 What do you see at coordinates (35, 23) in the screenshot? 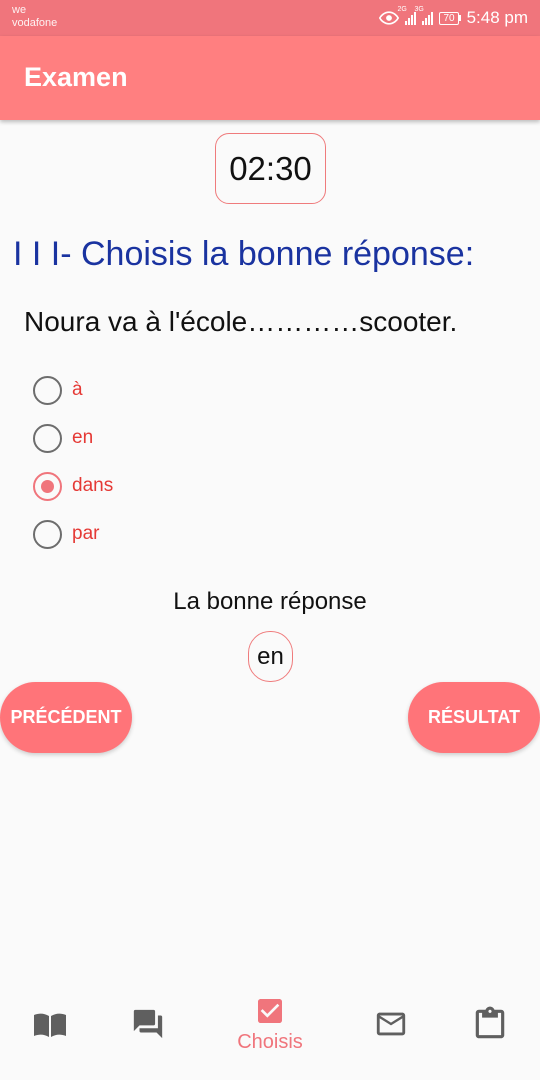
I see `carrier-line-2: vodafone` at bounding box center [35, 23].